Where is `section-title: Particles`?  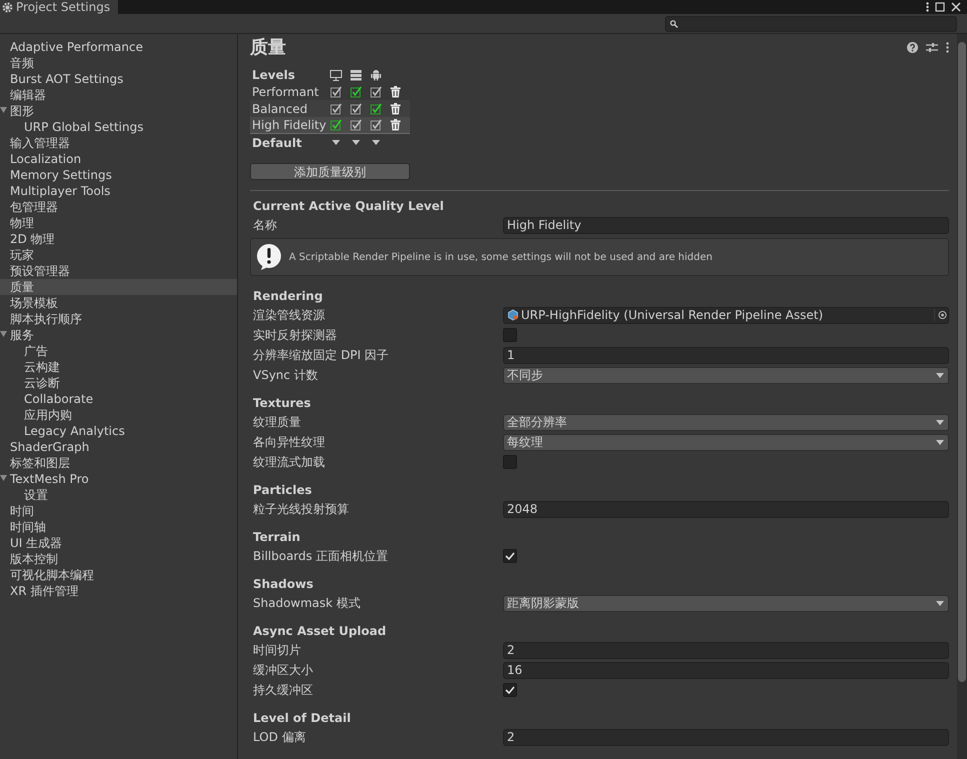 section-title: Particles is located at coordinates (283, 490).